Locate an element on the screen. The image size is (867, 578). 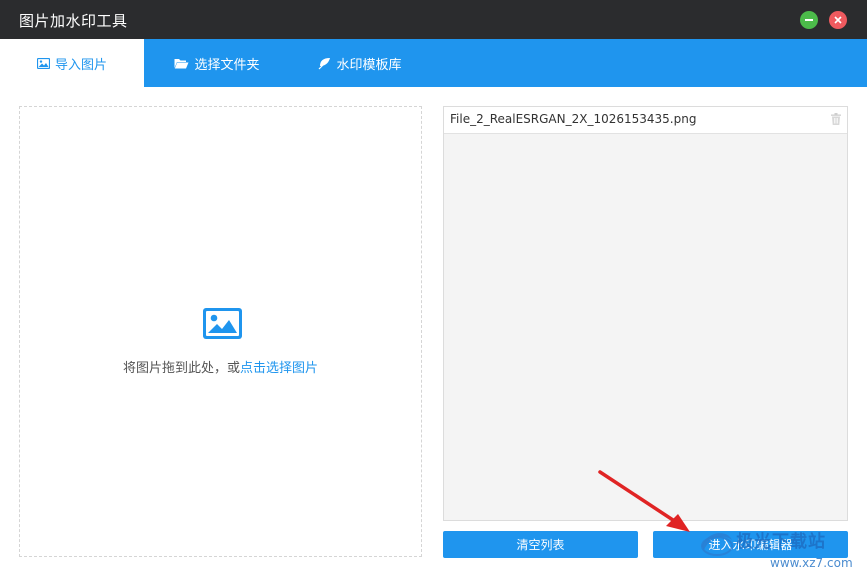
watermark-url: www.xz7.com is located at coordinates (811, 563).